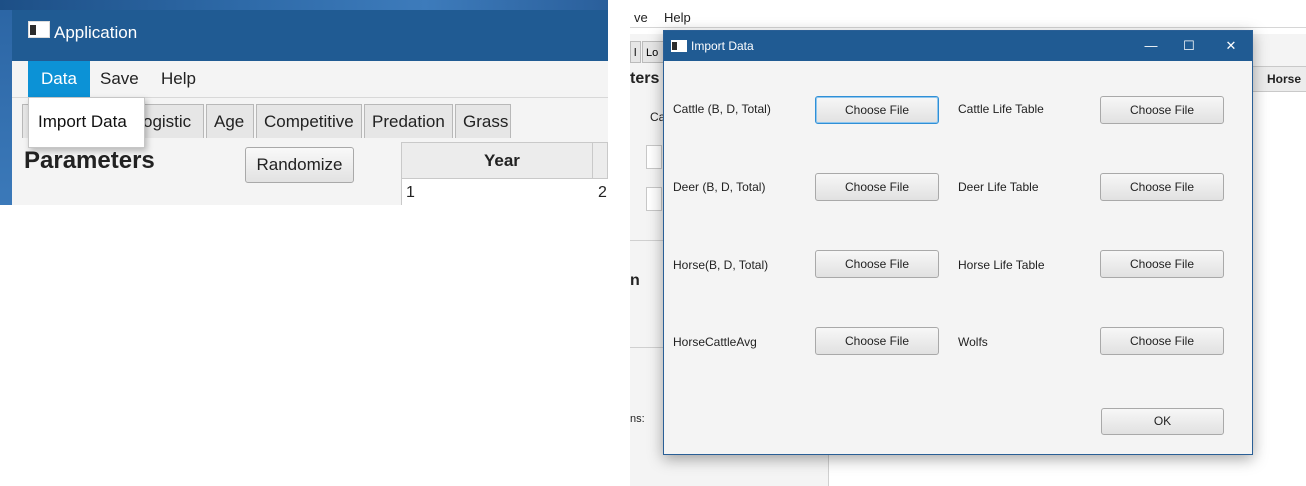 The width and height of the screenshot is (1306, 486). Describe the element at coordinates (309, 121) in the screenshot. I see `tab-competitive: Competitive` at that location.